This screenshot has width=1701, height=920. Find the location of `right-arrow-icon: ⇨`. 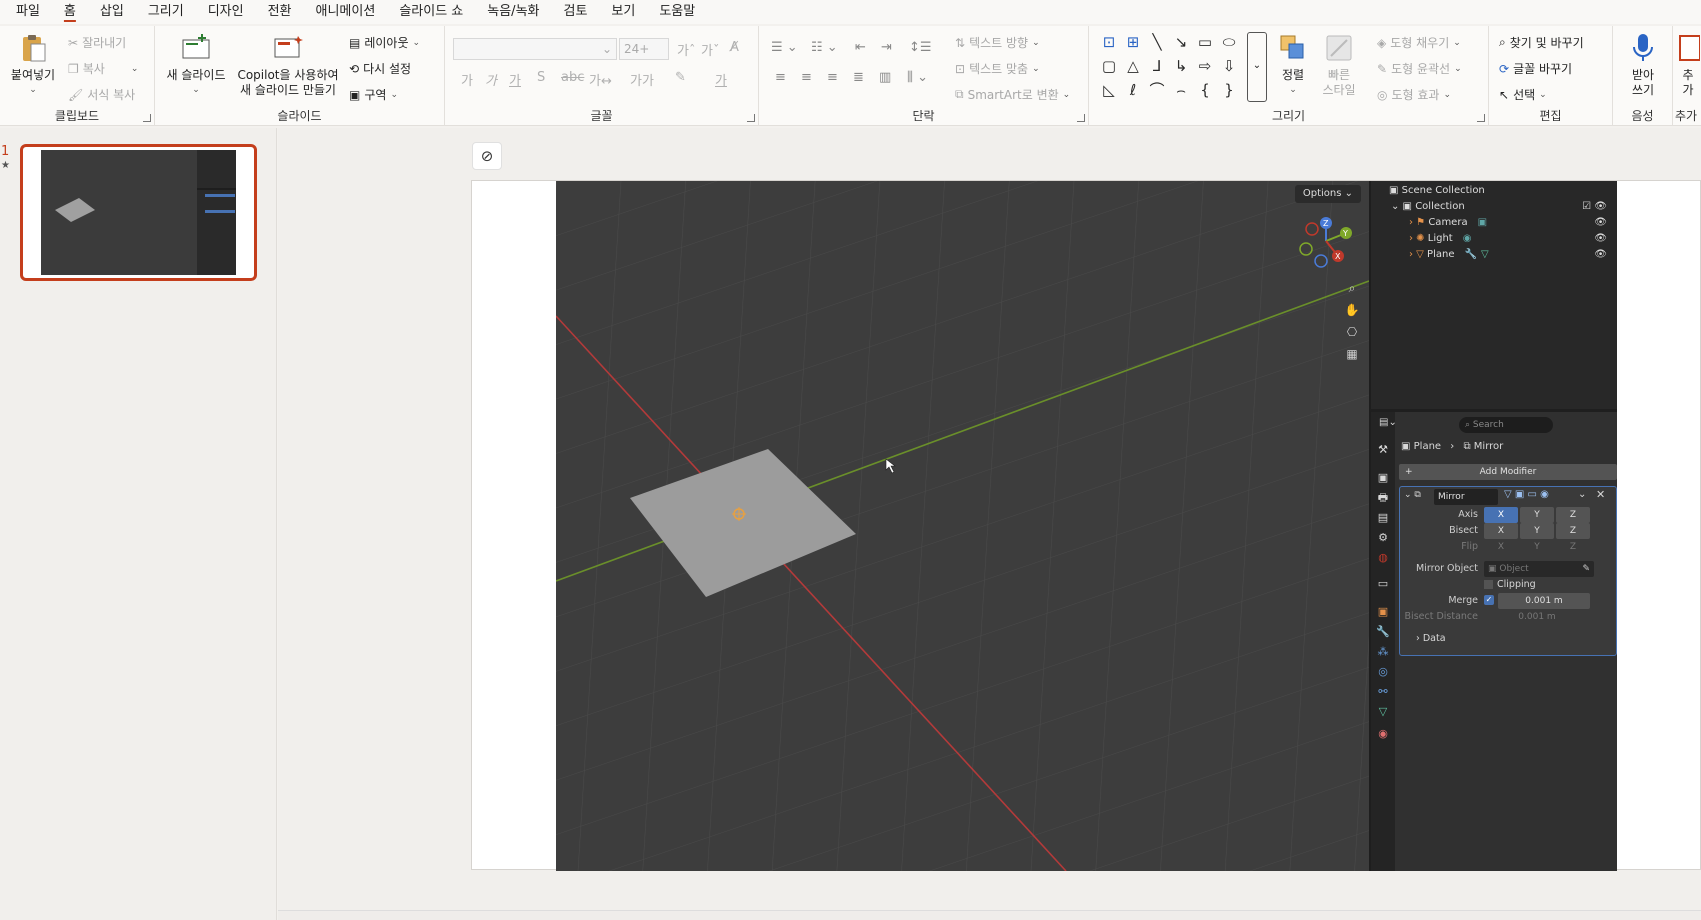

right-arrow-icon: ⇨ is located at coordinates (1205, 66).